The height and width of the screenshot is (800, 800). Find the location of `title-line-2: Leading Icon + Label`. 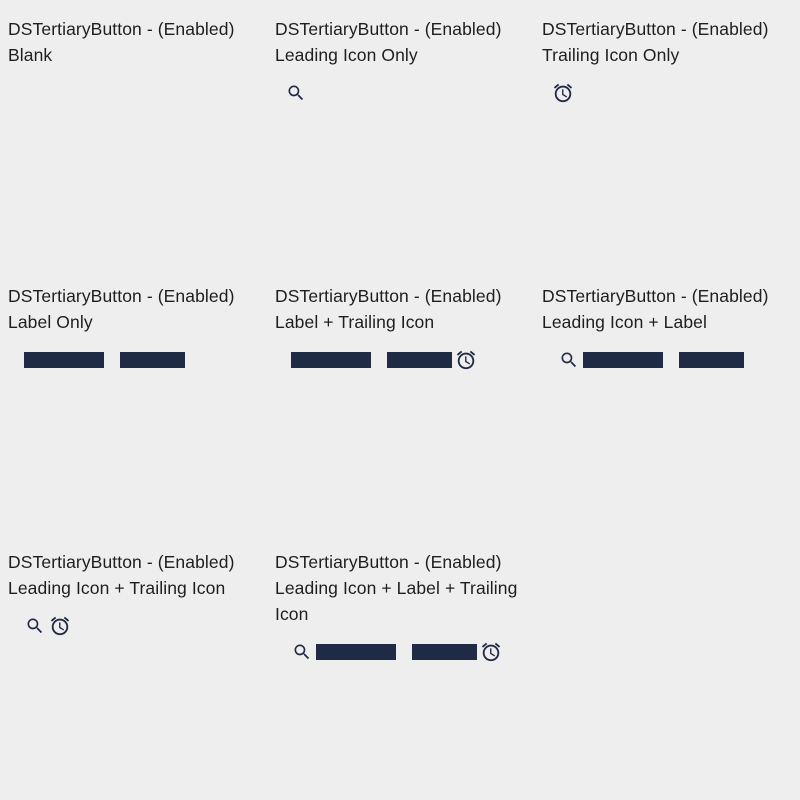

title-line-2: Leading Icon + Label is located at coordinates (624, 322).